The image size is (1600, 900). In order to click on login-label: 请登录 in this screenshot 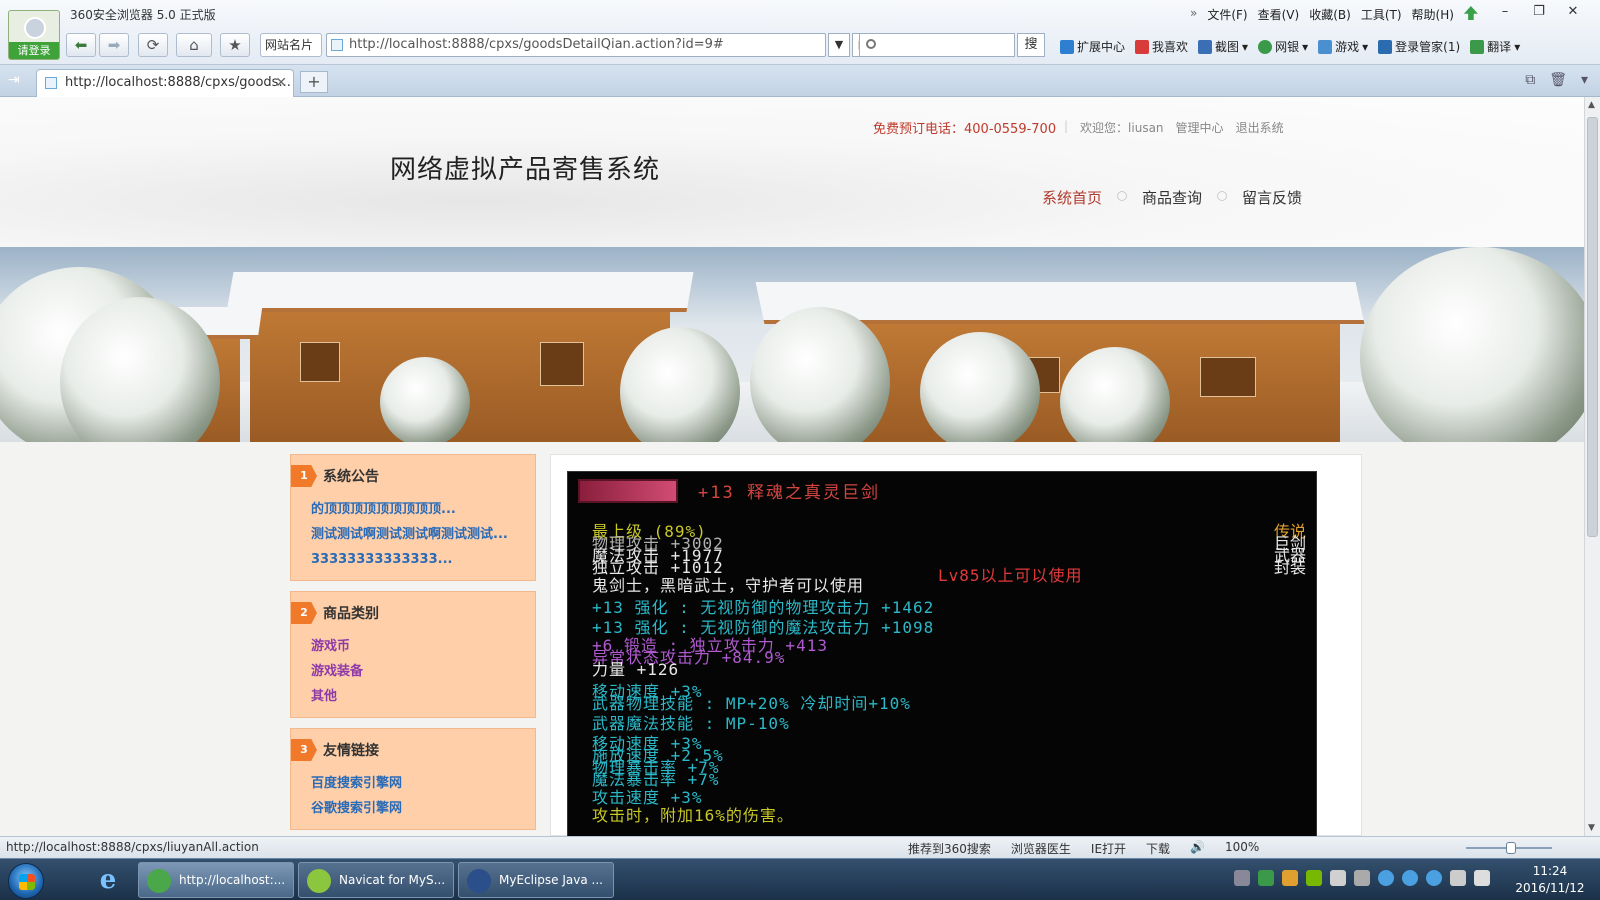, I will do `click(34, 50)`.